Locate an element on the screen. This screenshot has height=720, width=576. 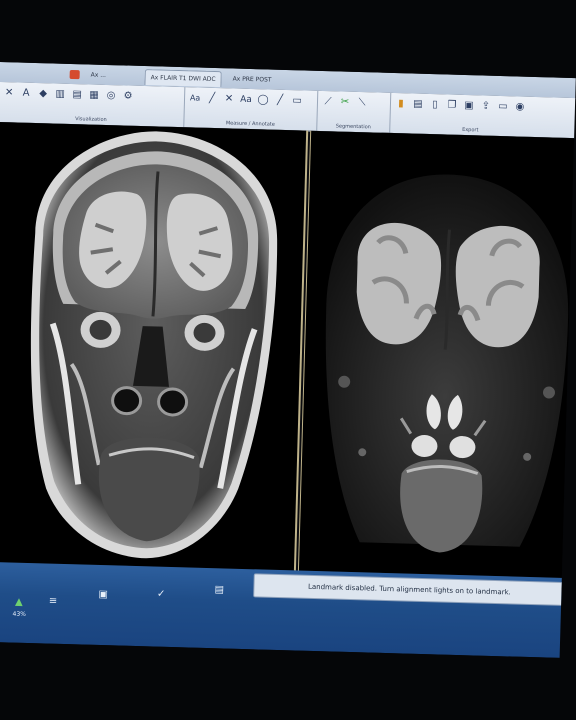
annotate-text-large-icon: Aa is located at coordinates (246, 100).